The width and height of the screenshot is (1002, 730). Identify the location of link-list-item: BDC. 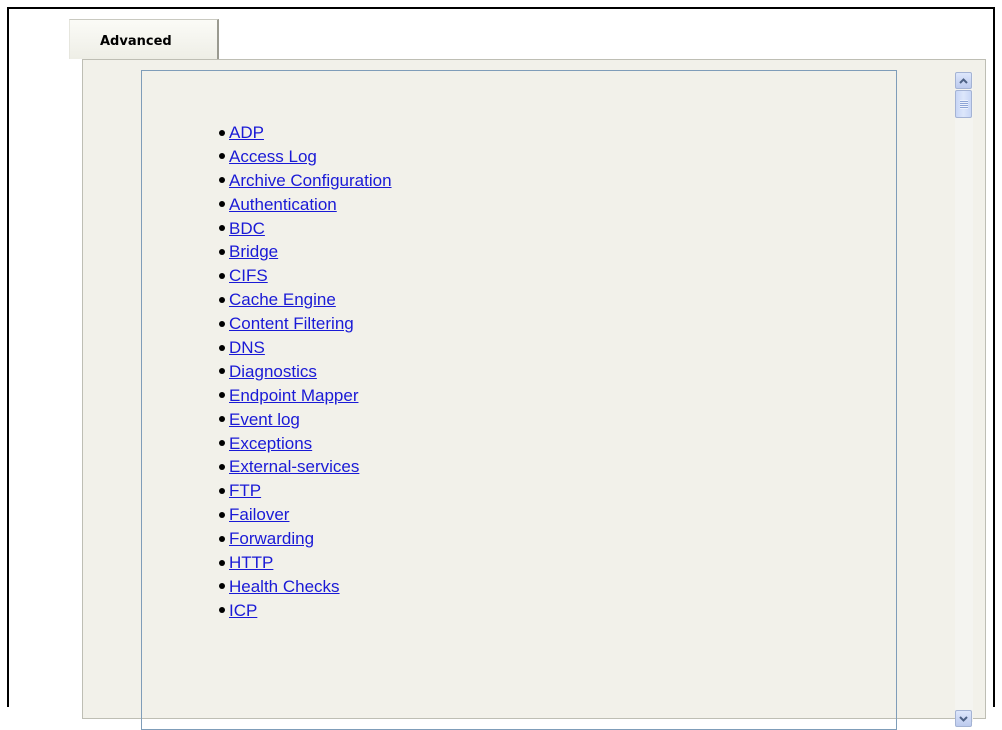
(305, 229).